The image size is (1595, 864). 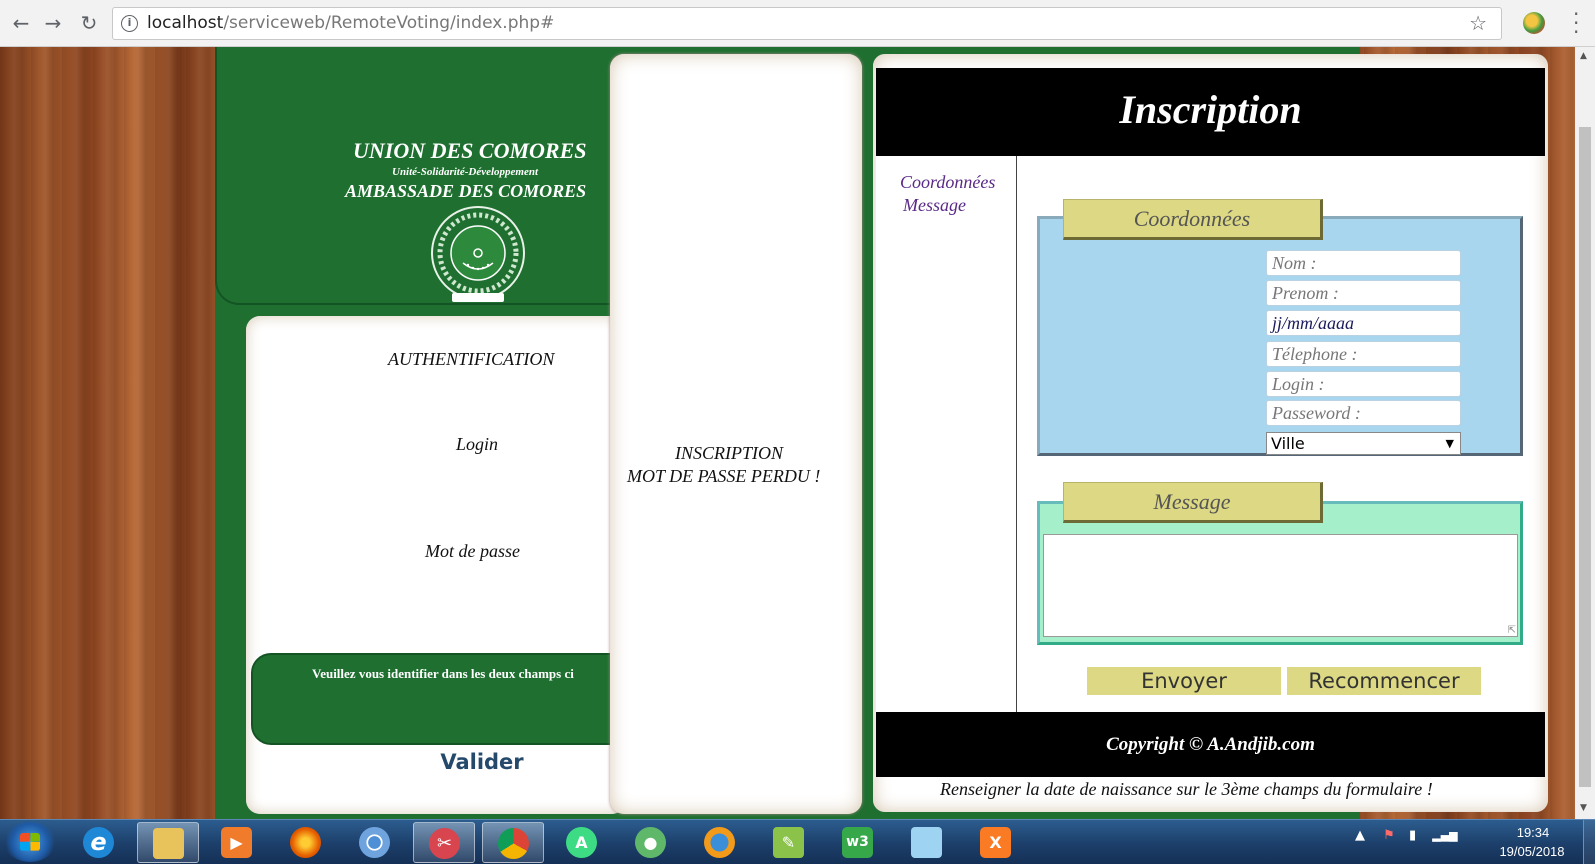 What do you see at coordinates (1193, 219) in the screenshot?
I see `coordonnees-legend: Coordonnées` at bounding box center [1193, 219].